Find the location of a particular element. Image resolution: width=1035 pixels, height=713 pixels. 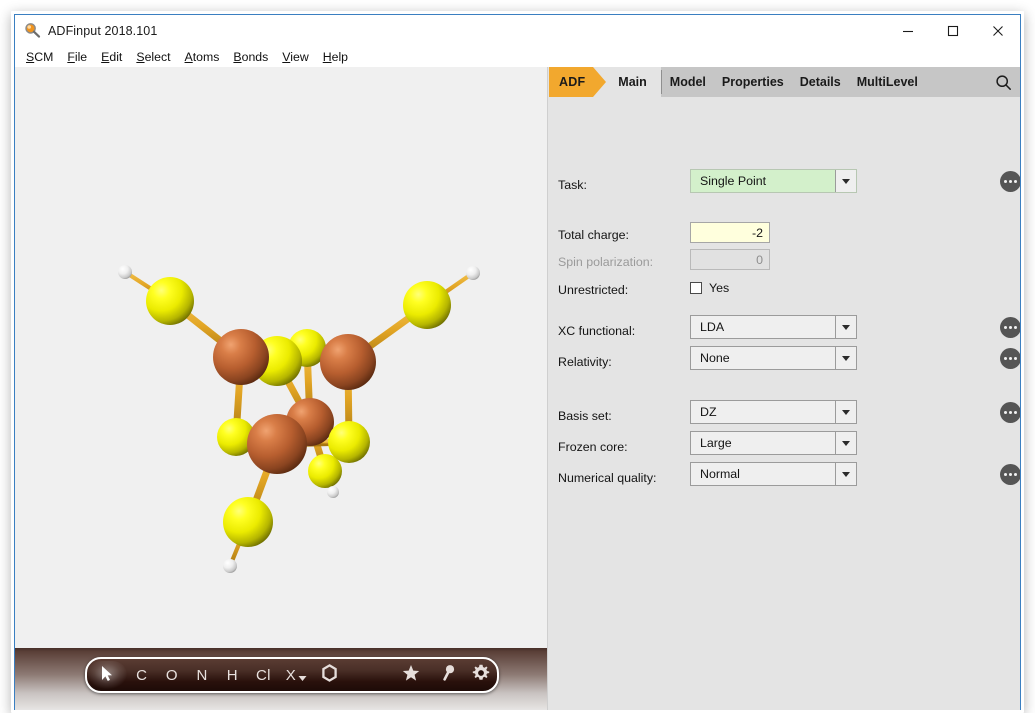

total-charge-label: Total charge: is located at coordinates (593, 235).